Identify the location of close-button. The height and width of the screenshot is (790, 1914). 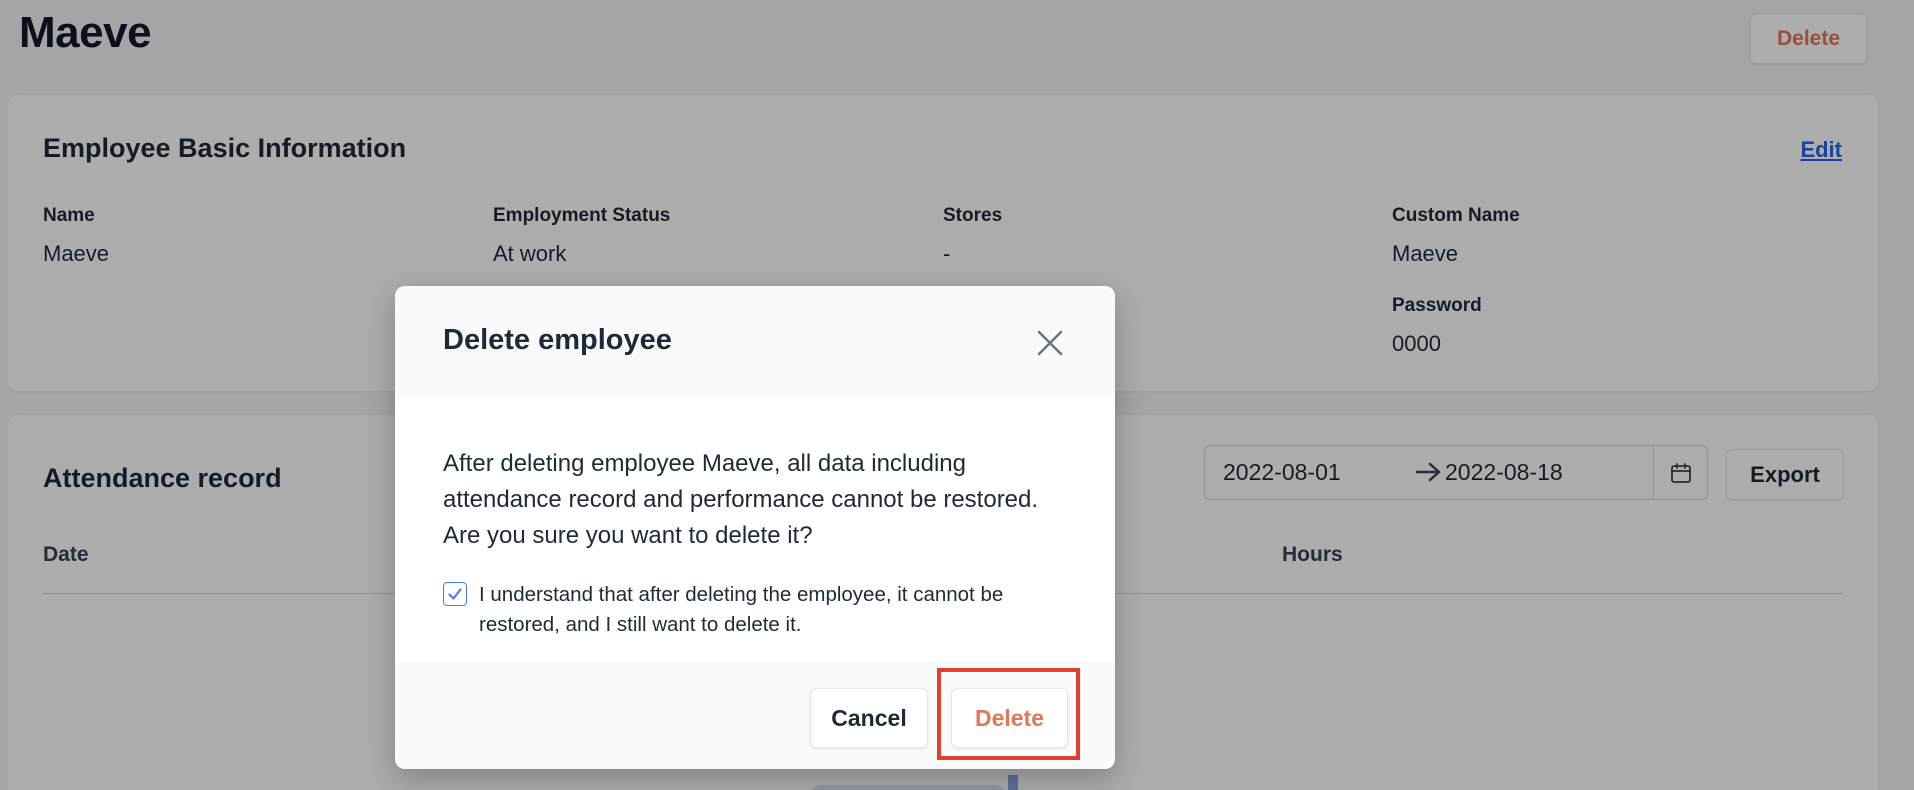
(1050, 343).